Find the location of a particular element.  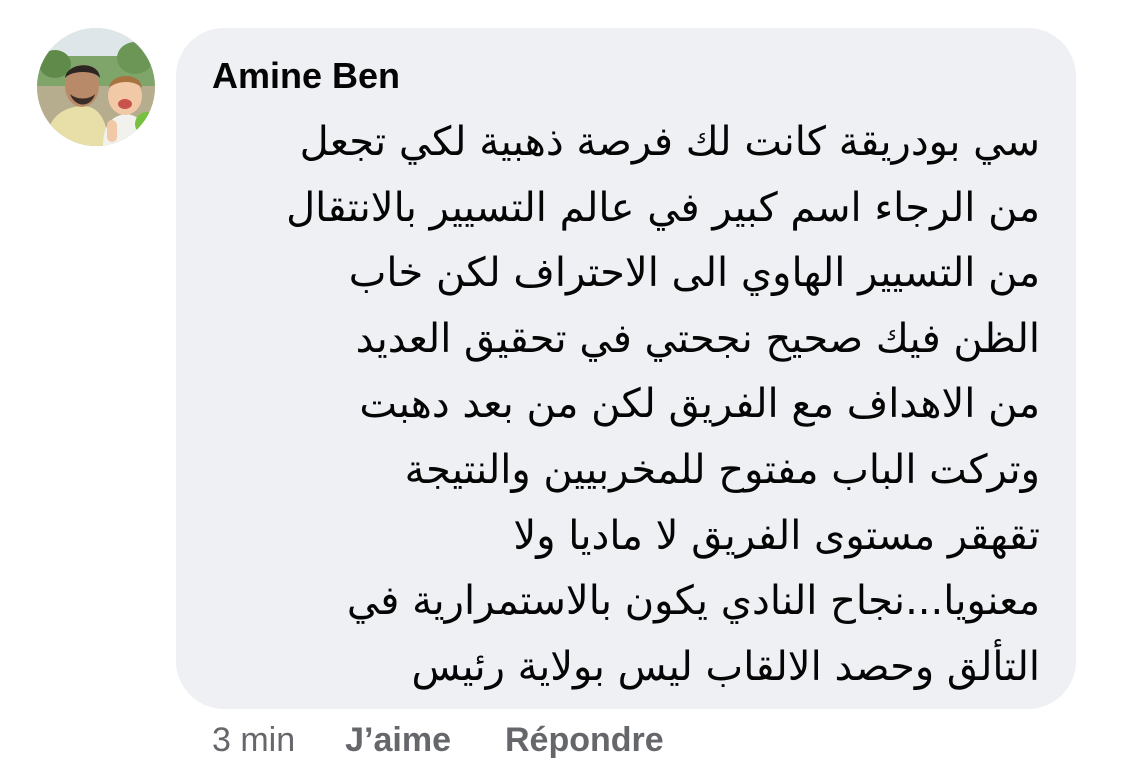

comment-line: تقهقر مستوى الفريق لا ماديا ولا is located at coordinates (776, 535).